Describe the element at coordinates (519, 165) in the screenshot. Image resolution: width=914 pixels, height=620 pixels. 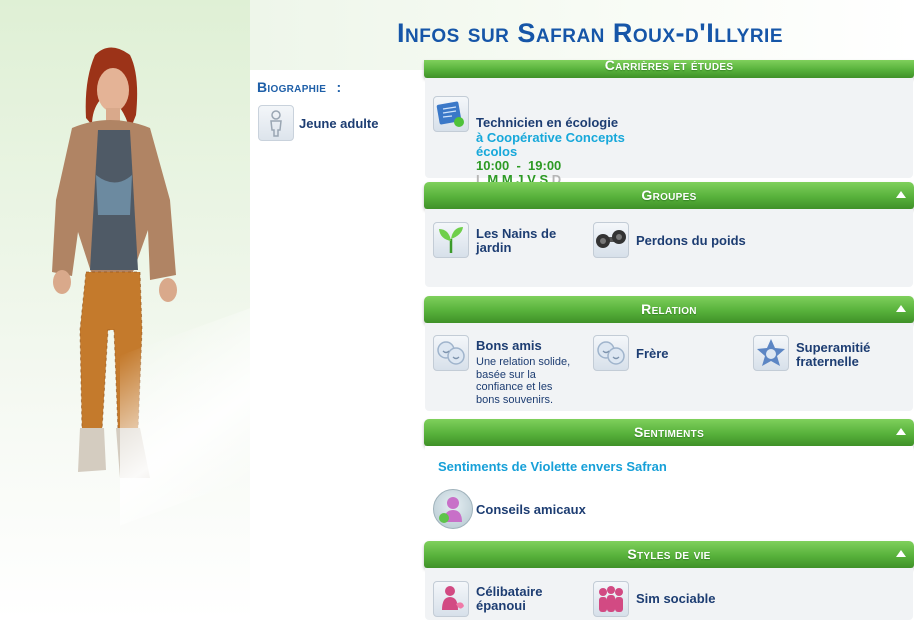
I see `career-work-hours: 10:00 - 19:00` at that location.